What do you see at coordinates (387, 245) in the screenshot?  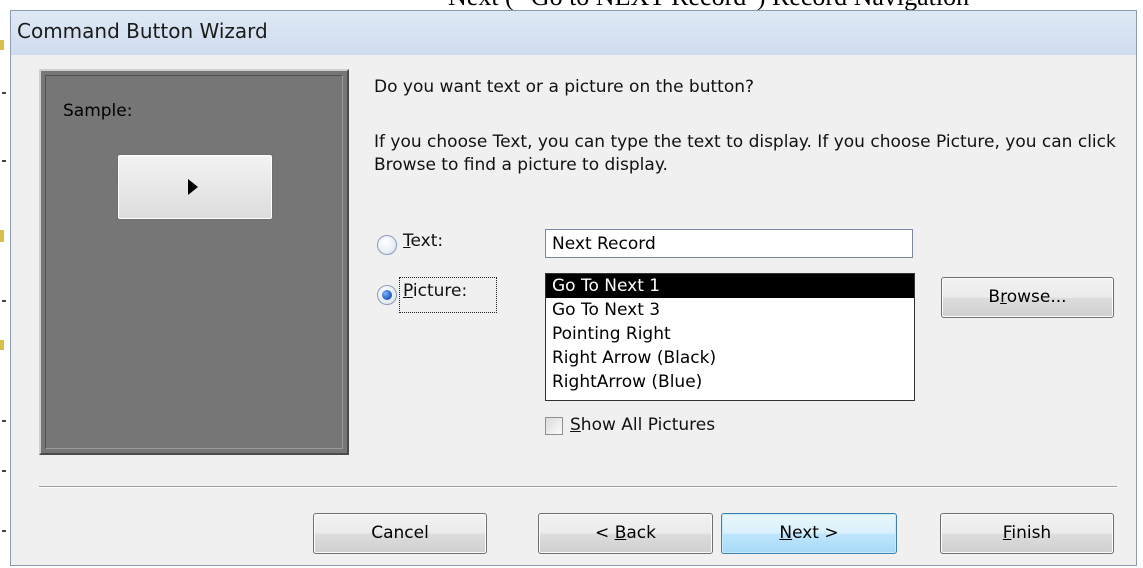 I see `text-option-radio` at bounding box center [387, 245].